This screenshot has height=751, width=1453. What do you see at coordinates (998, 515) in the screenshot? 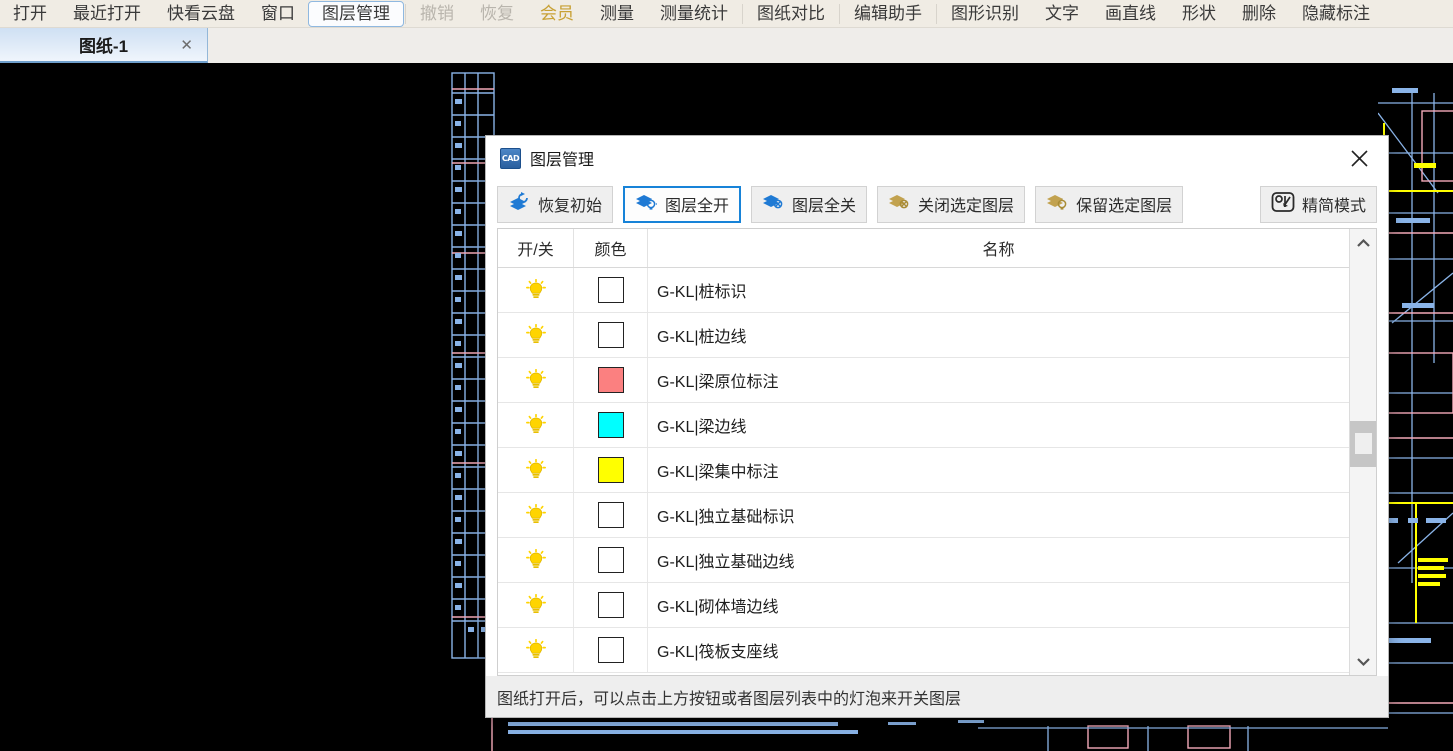
I see `layer-name-cell: G-KL|独立基础标识` at bounding box center [998, 515].